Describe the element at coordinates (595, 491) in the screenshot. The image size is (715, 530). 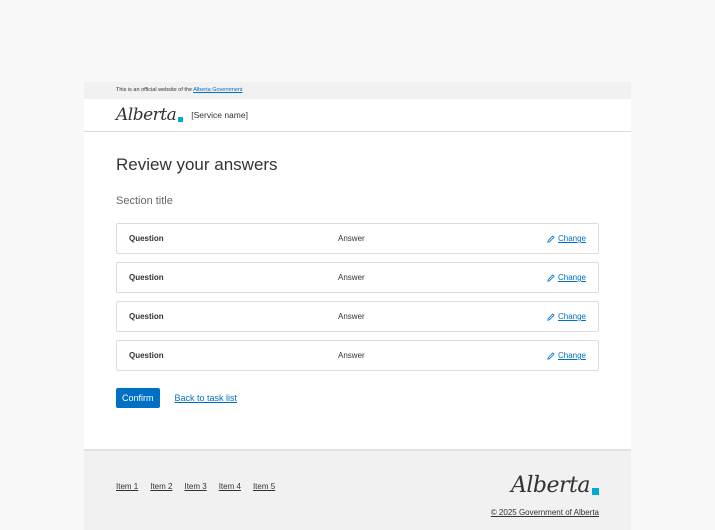
I see `footer-logo-flag-icon` at that location.